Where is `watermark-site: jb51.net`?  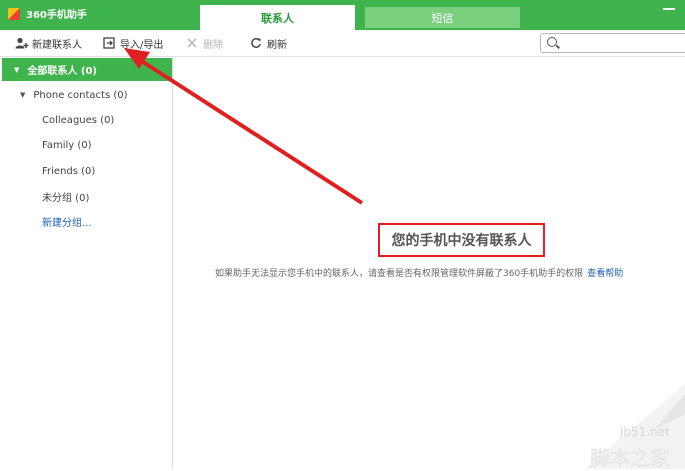 watermark-site: jb51.net is located at coordinates (645, 432).